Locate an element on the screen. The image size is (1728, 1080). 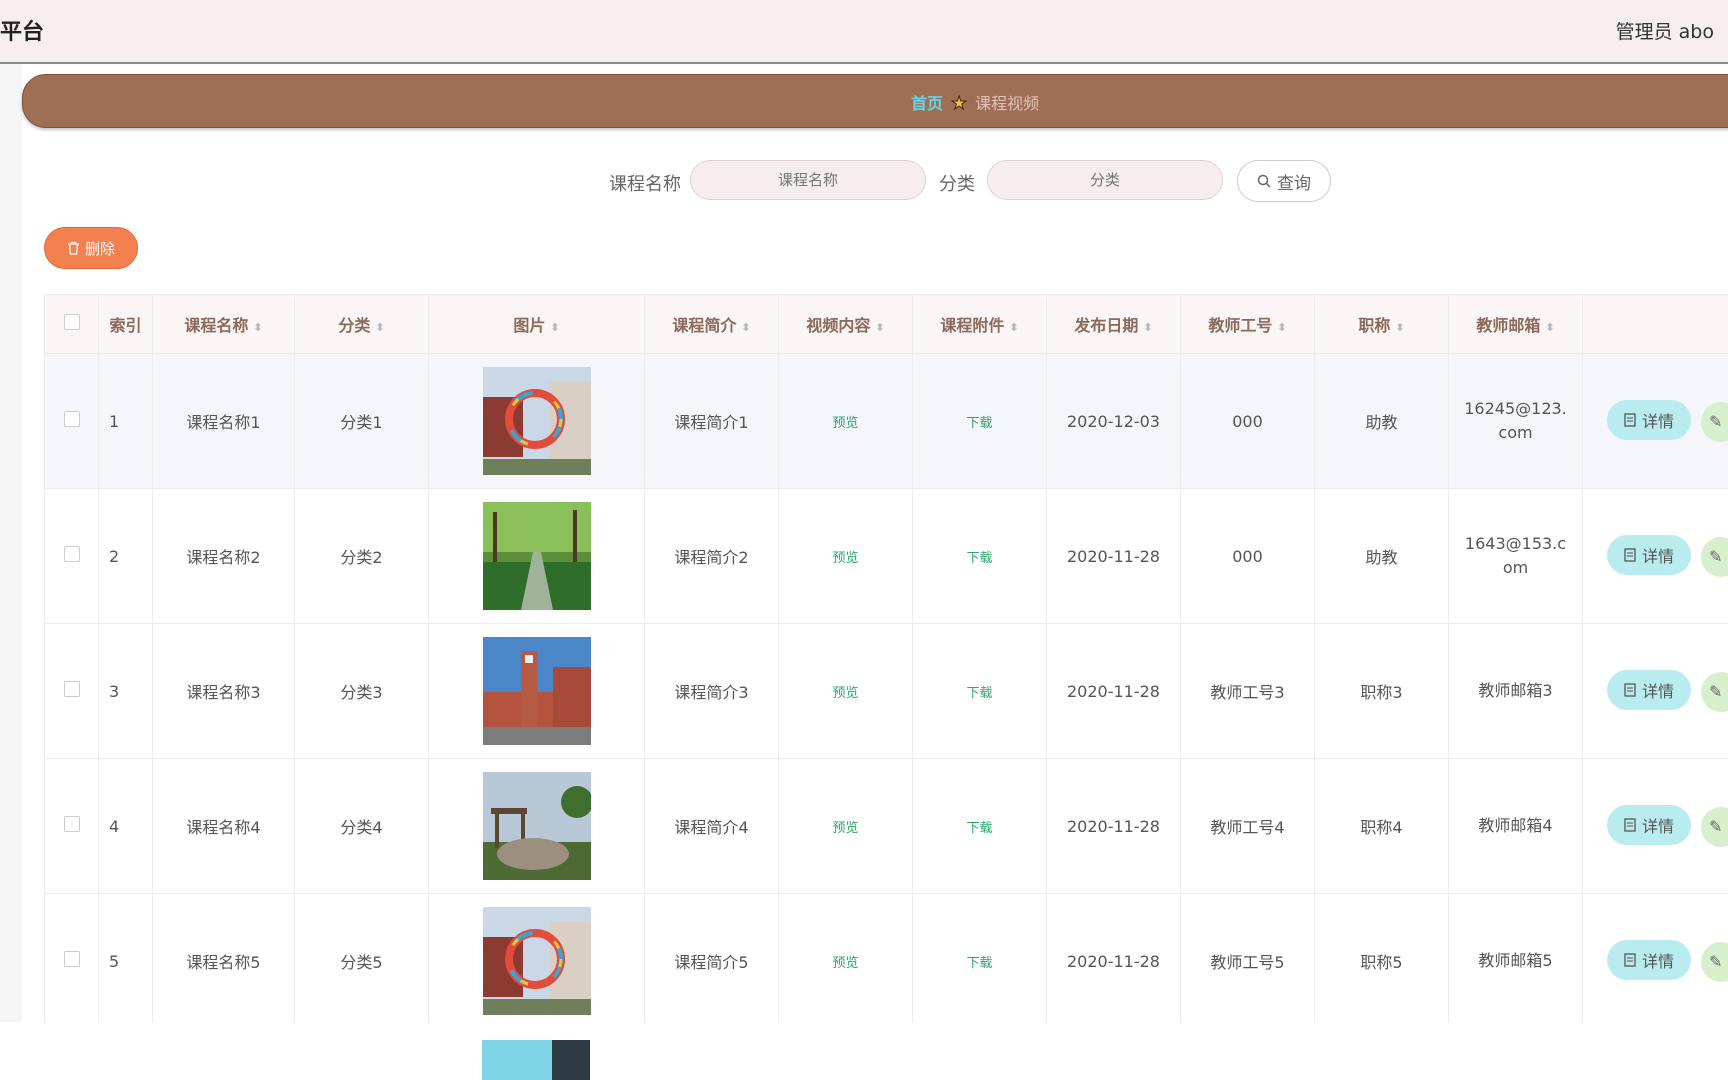
email-text: 1643@153.com is located at coordinates (1515, 555).